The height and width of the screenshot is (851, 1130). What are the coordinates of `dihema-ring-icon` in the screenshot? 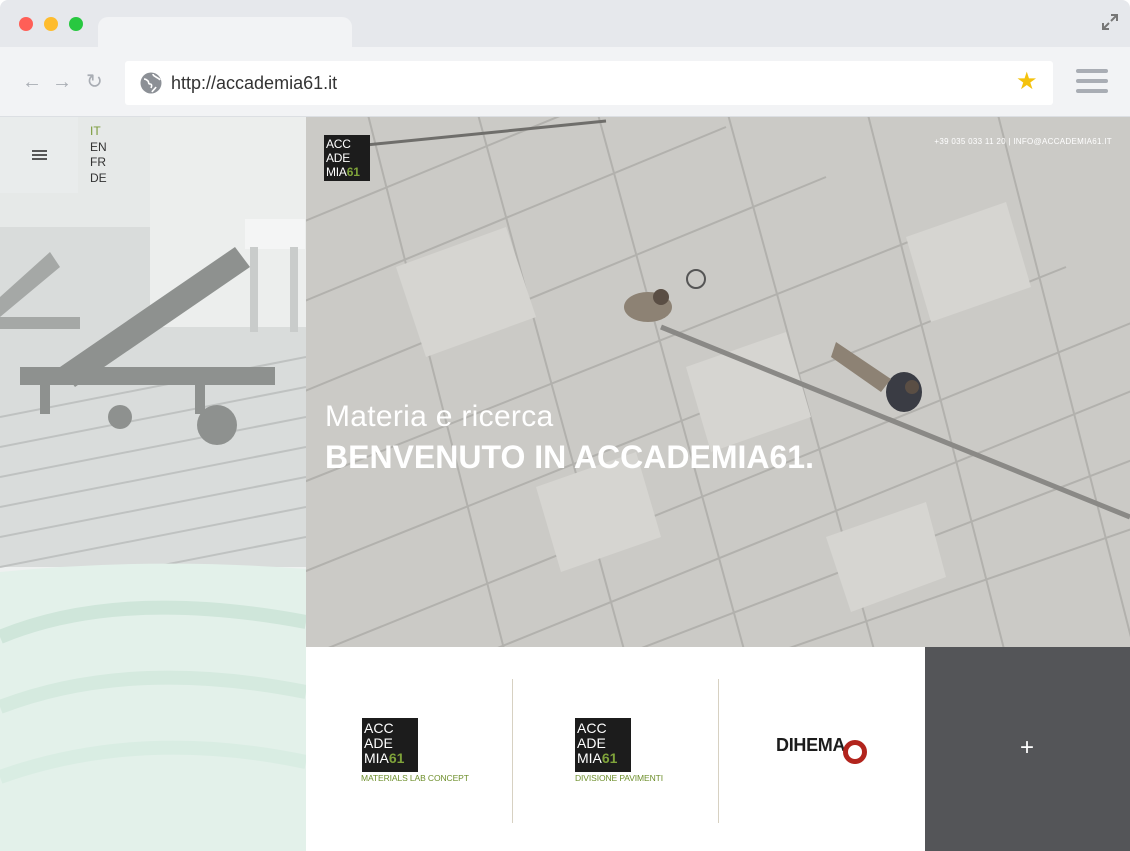 It's located at (855, 752).